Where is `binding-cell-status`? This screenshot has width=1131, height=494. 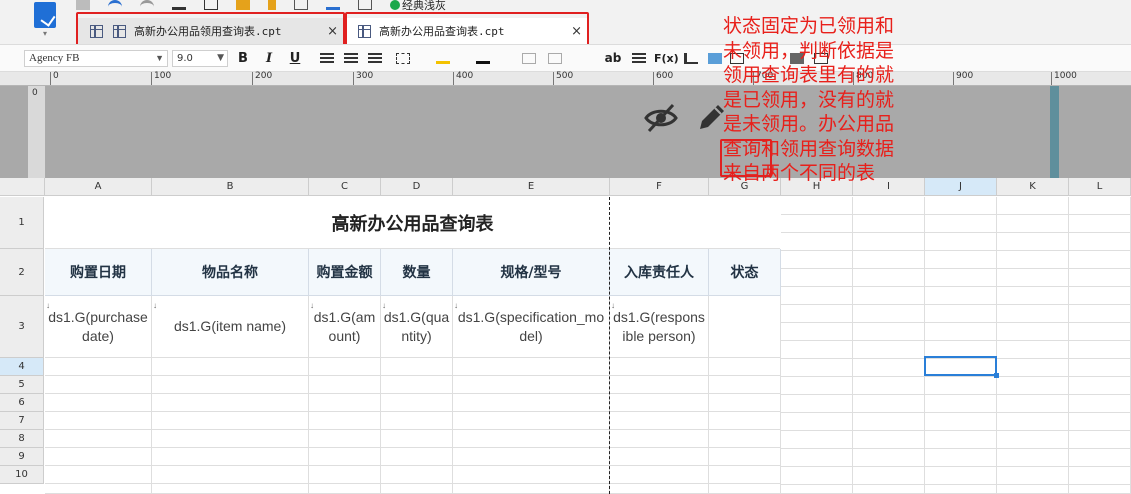
binding-cell-status is located at coordinates (745, 327).